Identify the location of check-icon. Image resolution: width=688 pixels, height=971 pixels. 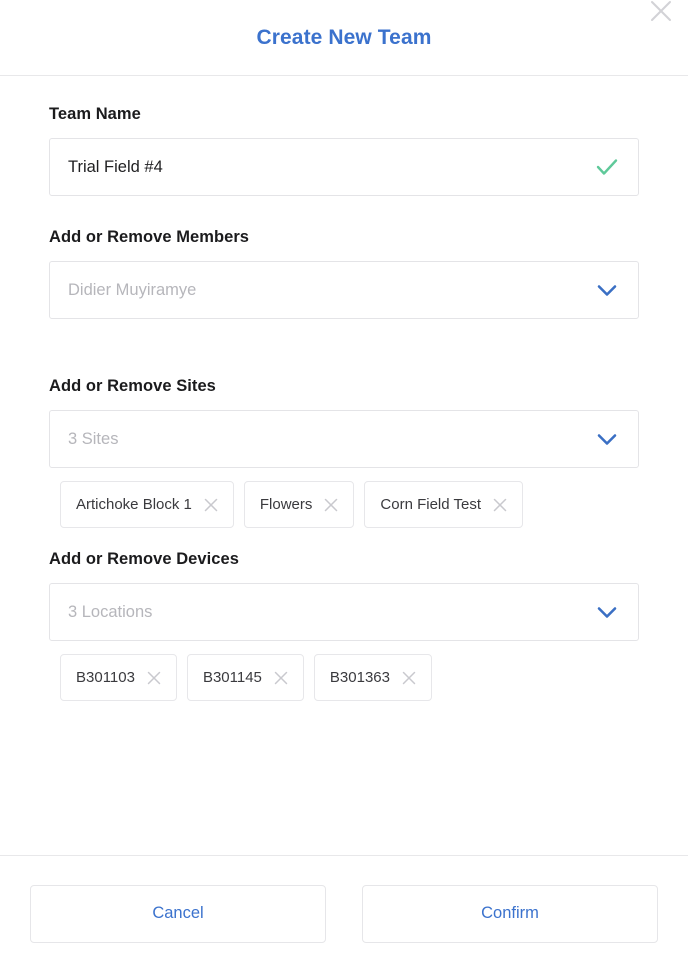
(607, 167).